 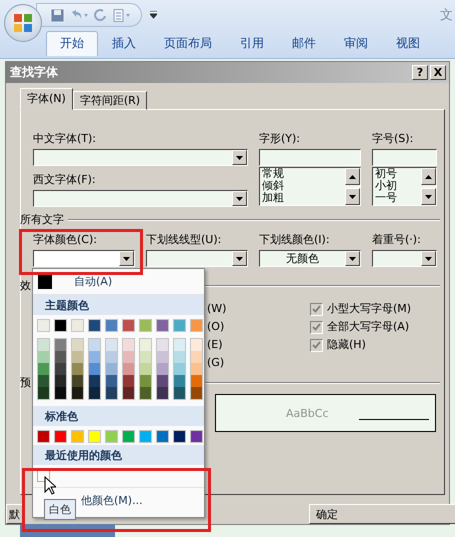 I want to click on list-item: 初号, so click(x=398, y=174).